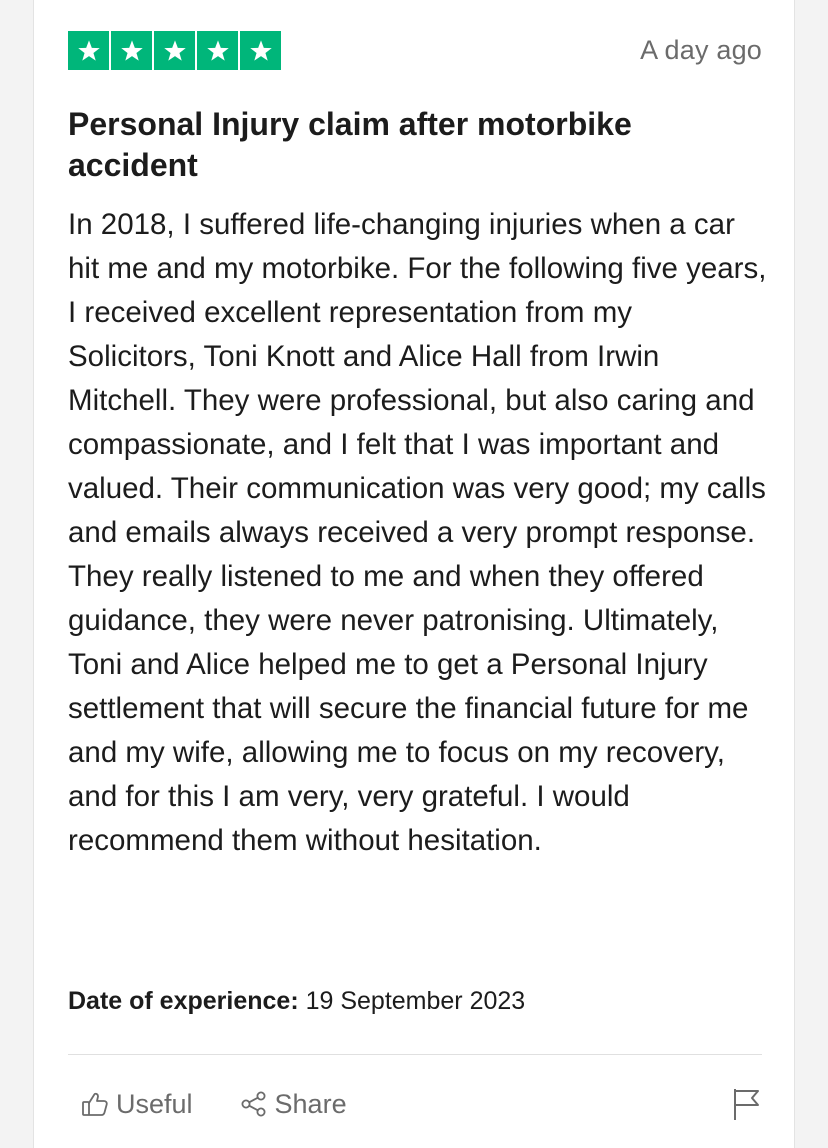 The image size is (828, 1148). Describe the element at coordinates (236, 1104) in the screenshot. I see `review-actions: Useful Share` at that location.